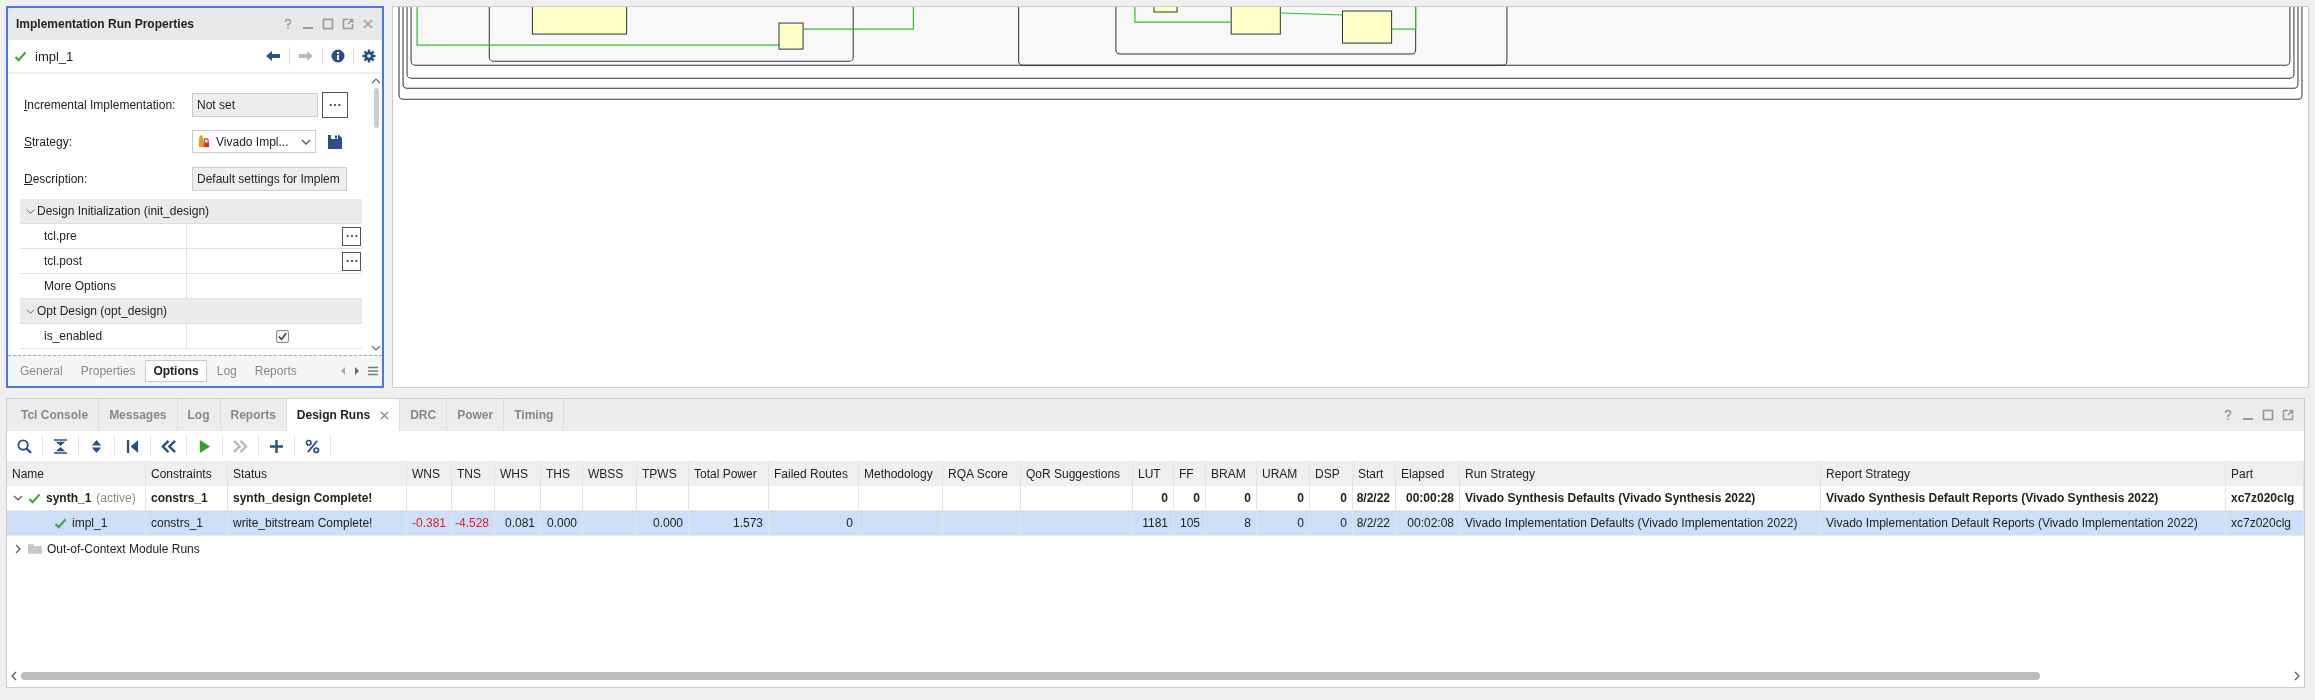 This screenshot has height=700, width=2315. What do you see at coordinates (335, 141) in the screenshot?
I see `save-icon` at bounding box center [335, 141].